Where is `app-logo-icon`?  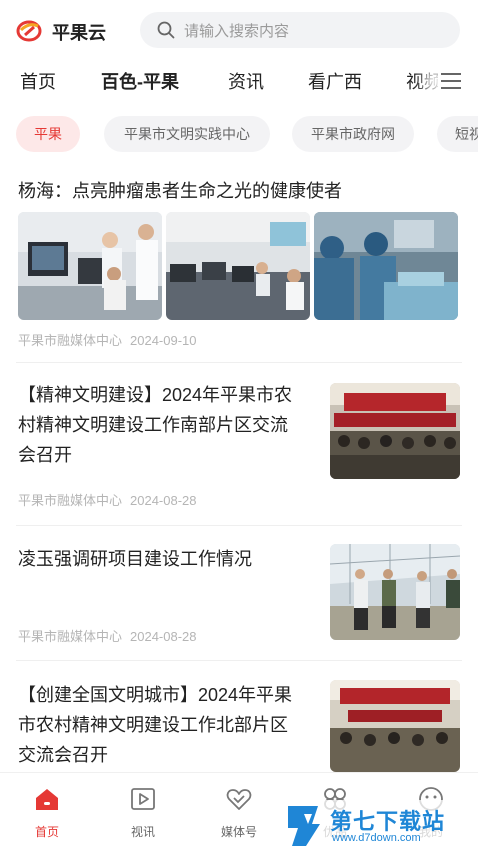 app-logo-icon is located at coordinates (29, 31).